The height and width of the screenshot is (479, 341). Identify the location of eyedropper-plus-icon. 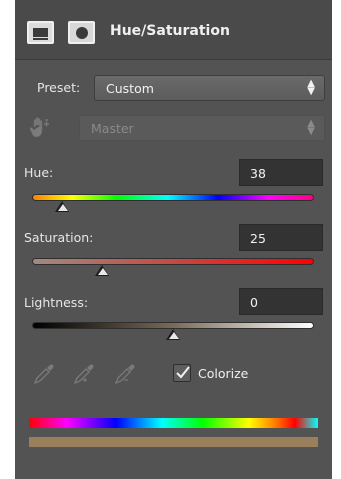
(84, 374).